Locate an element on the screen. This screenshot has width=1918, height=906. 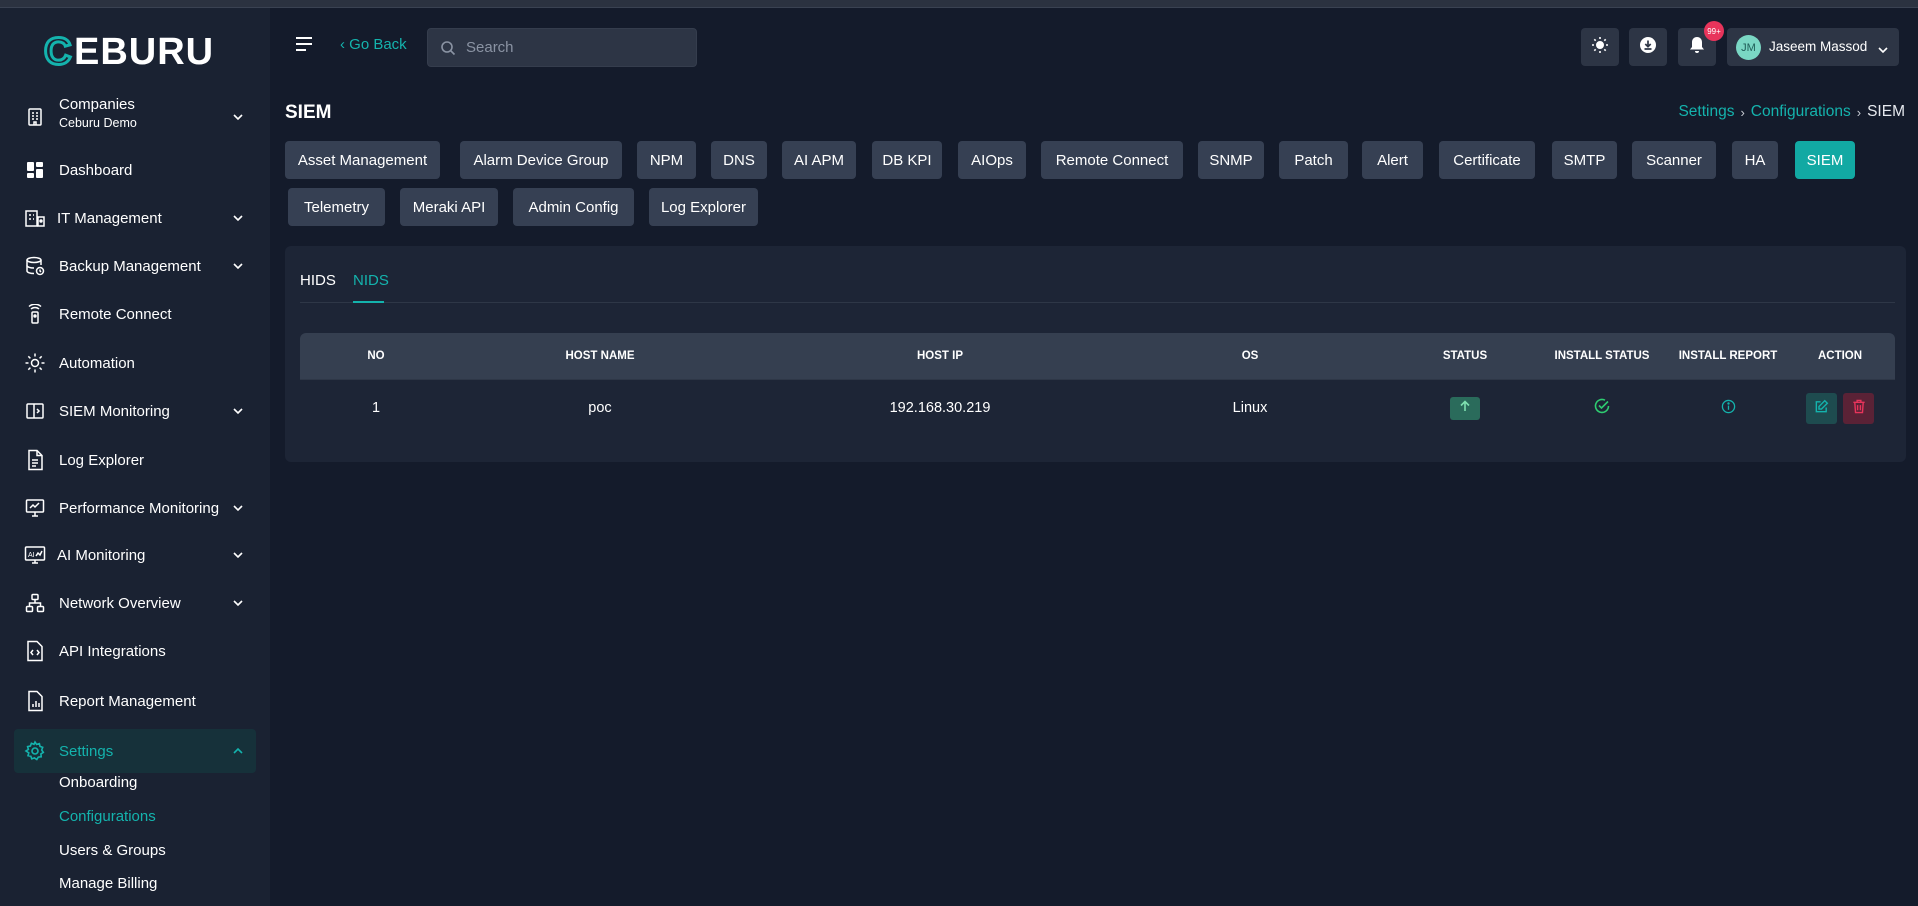
subtab-hids: HIDS is located at coordinates (318, 280).